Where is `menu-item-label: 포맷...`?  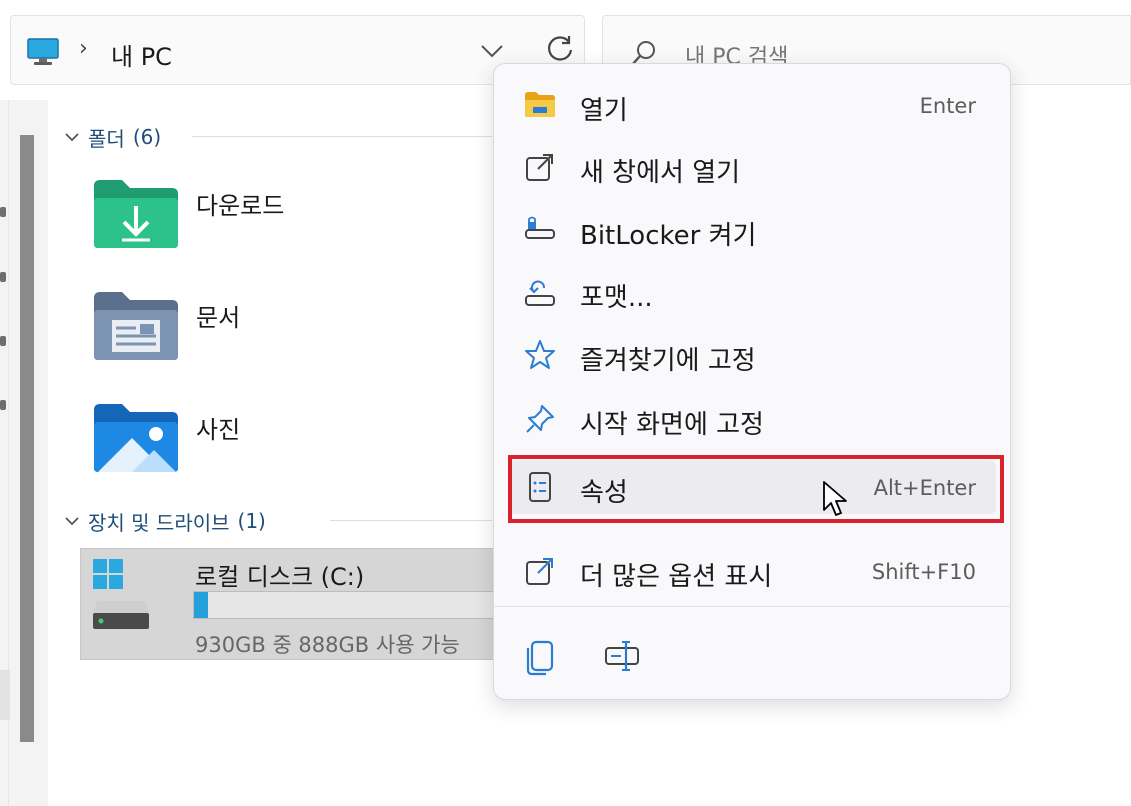
menu-item-label: 포맷... is located at coordinates (616, 298).